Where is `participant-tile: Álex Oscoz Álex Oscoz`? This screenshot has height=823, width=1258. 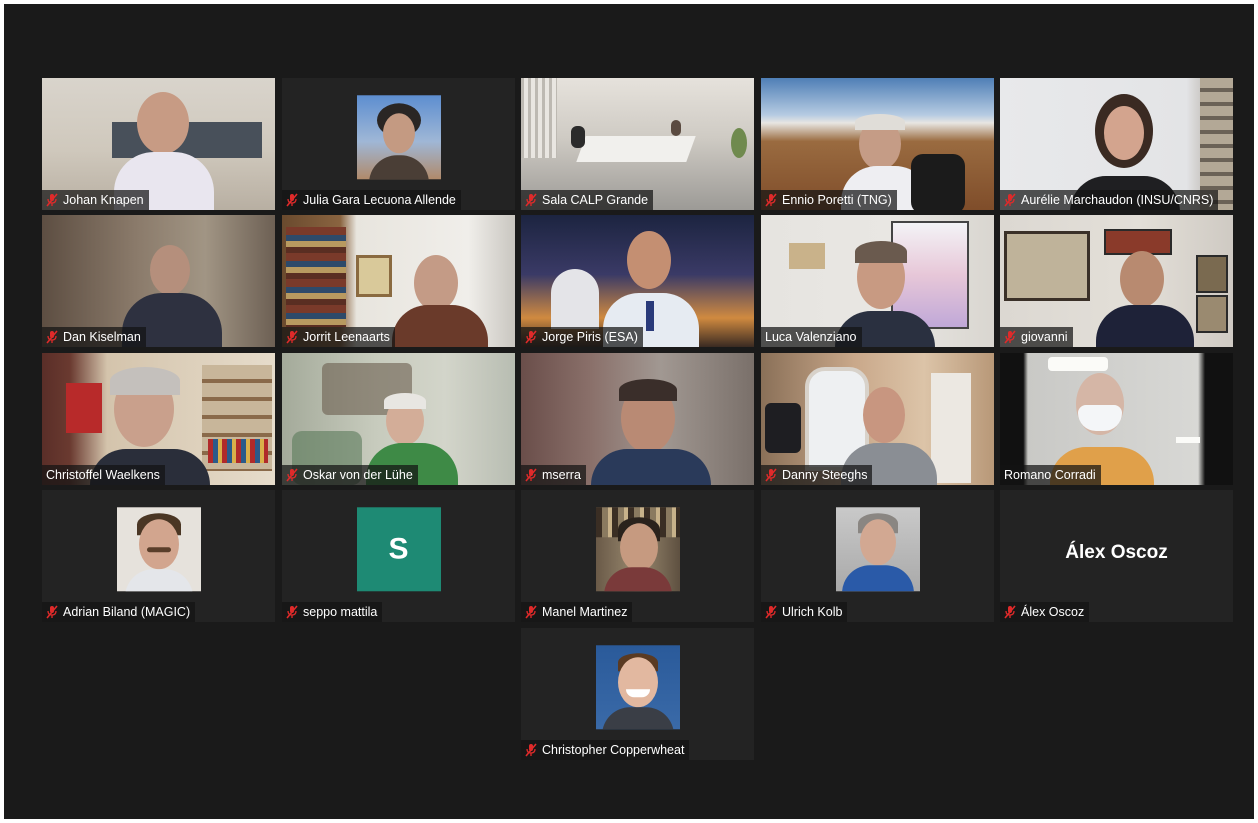 participant-tile: Álex Oscoz Álex Oscoz is located at coordinates (1116, 556).